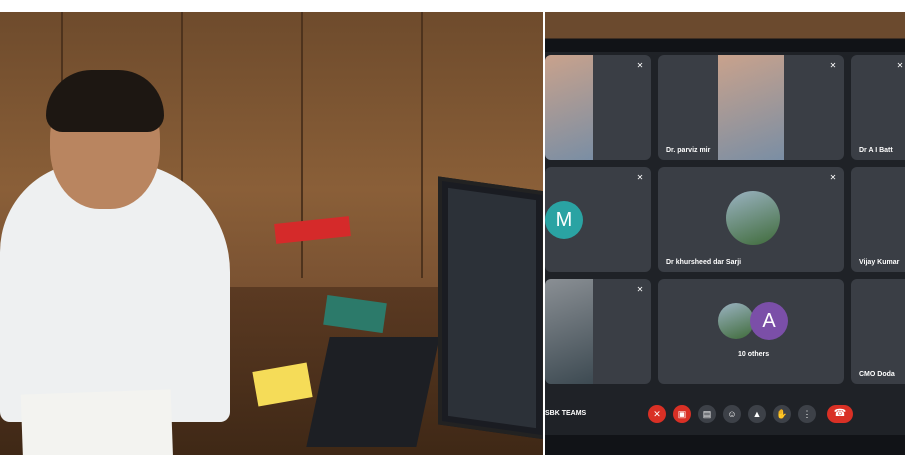 The height and width of the screenshot is (455, 905). Describe the element at coordinates (754, 354) in the screenshot. I see `others-count: 10 others` at that location.